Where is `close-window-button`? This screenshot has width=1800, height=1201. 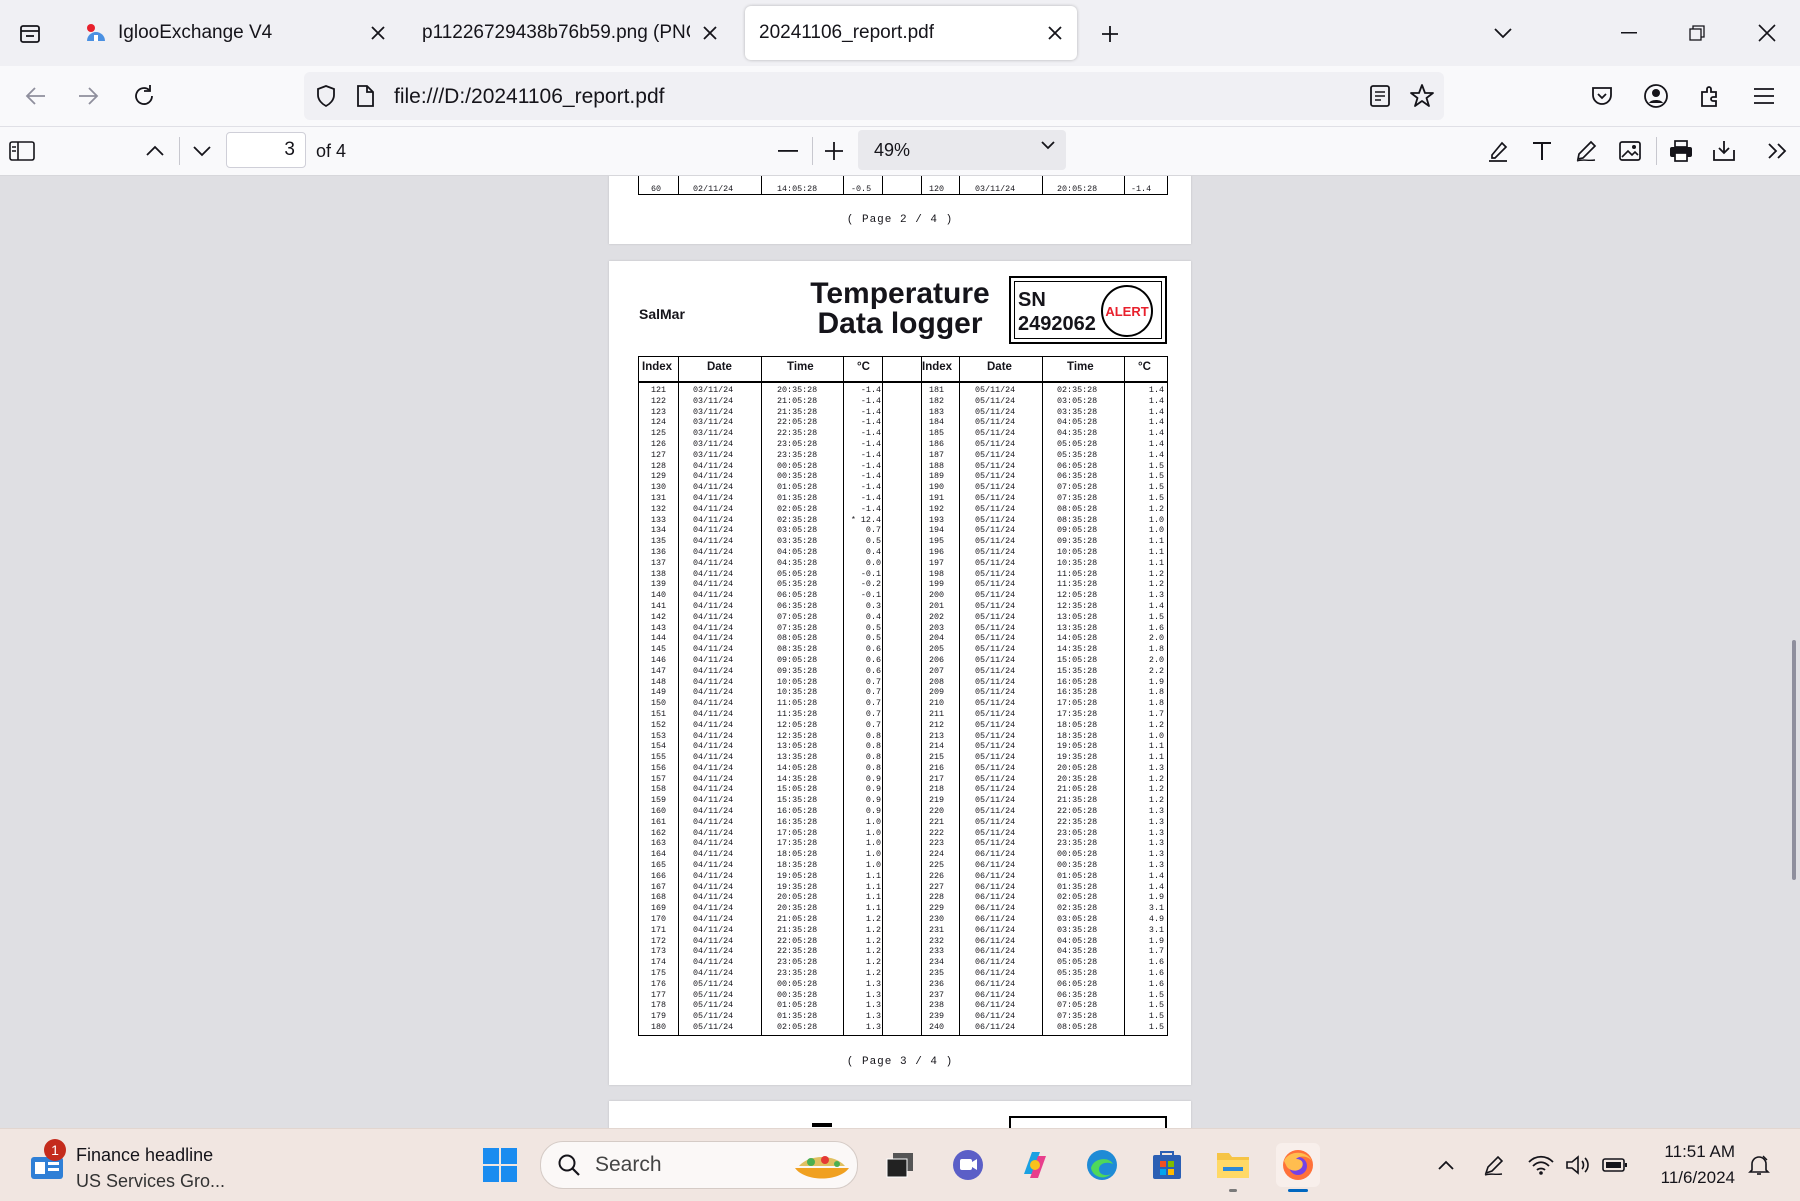
close-window-button is located at coordinates (1767, 33).